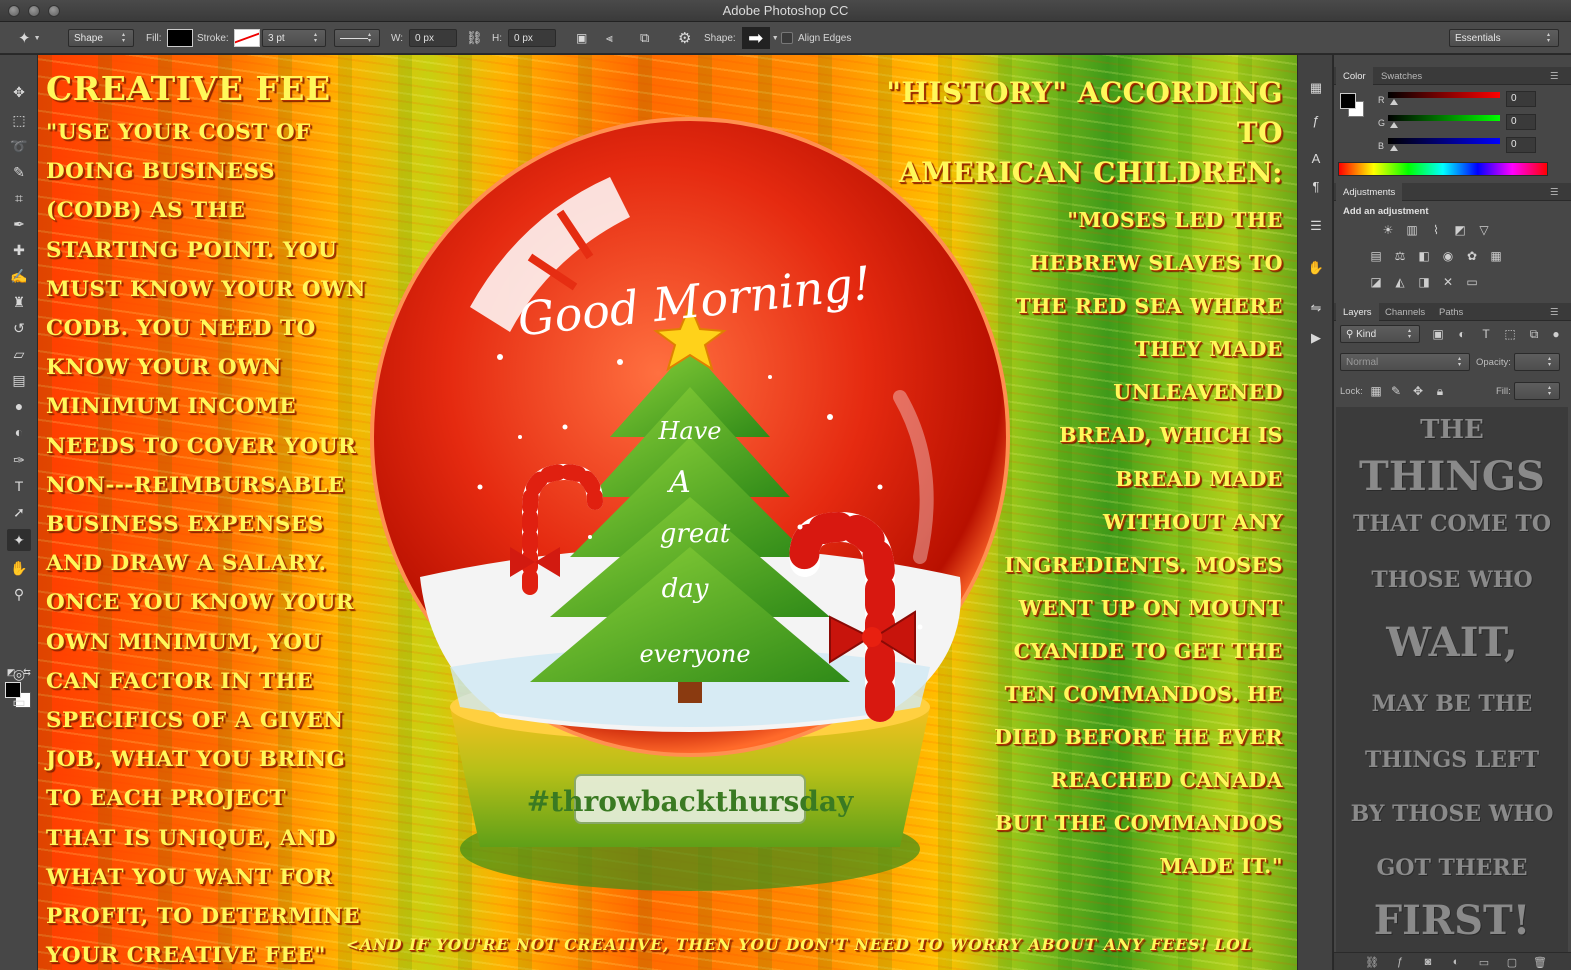  I want to click on stroke-type-select, so click(357, 38).